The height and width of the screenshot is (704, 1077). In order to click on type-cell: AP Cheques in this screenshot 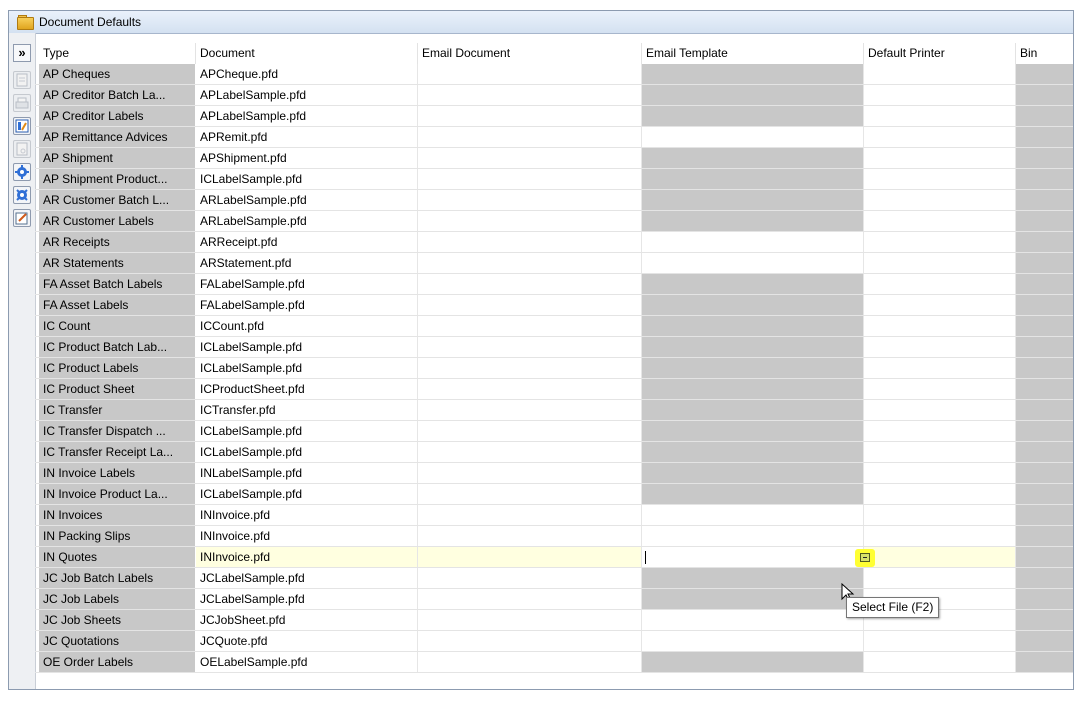, I will do `click(117, 74)`.